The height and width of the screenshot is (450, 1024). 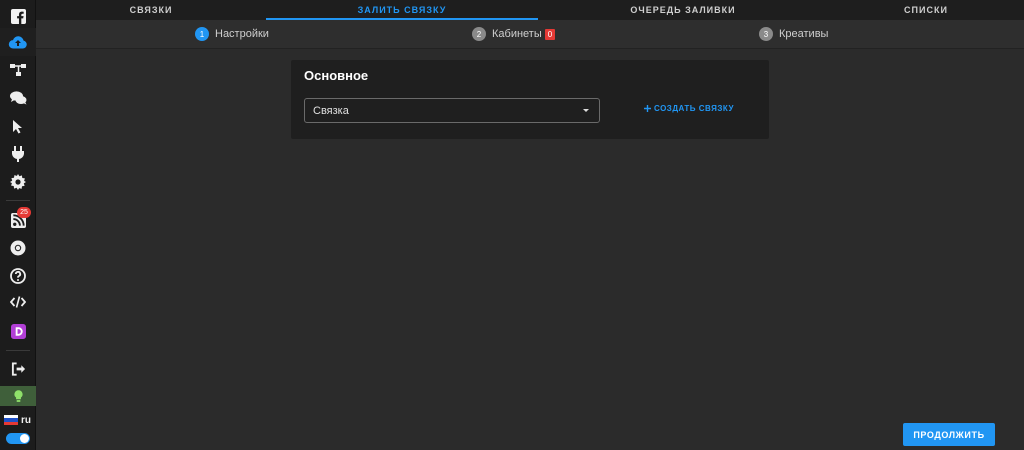 I want to click on sidebar-item-code, so click(x=18, y=302).